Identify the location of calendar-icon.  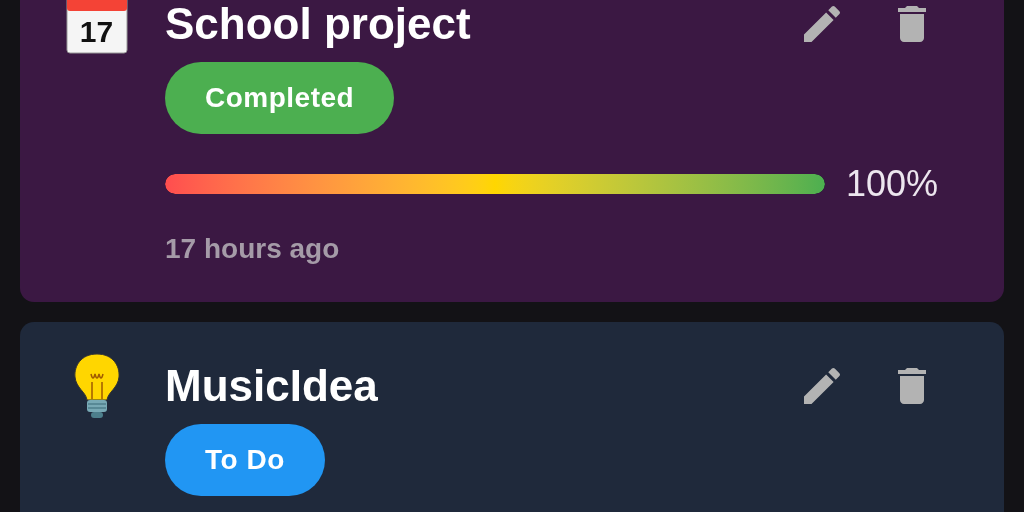
(96, 27).